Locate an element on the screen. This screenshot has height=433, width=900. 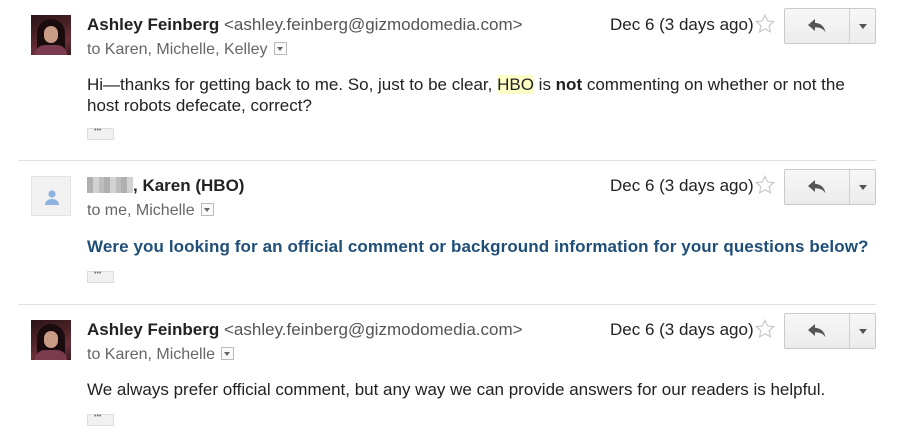
recipients-line: to Karen, Michelle is located at coordinates (161, 355).